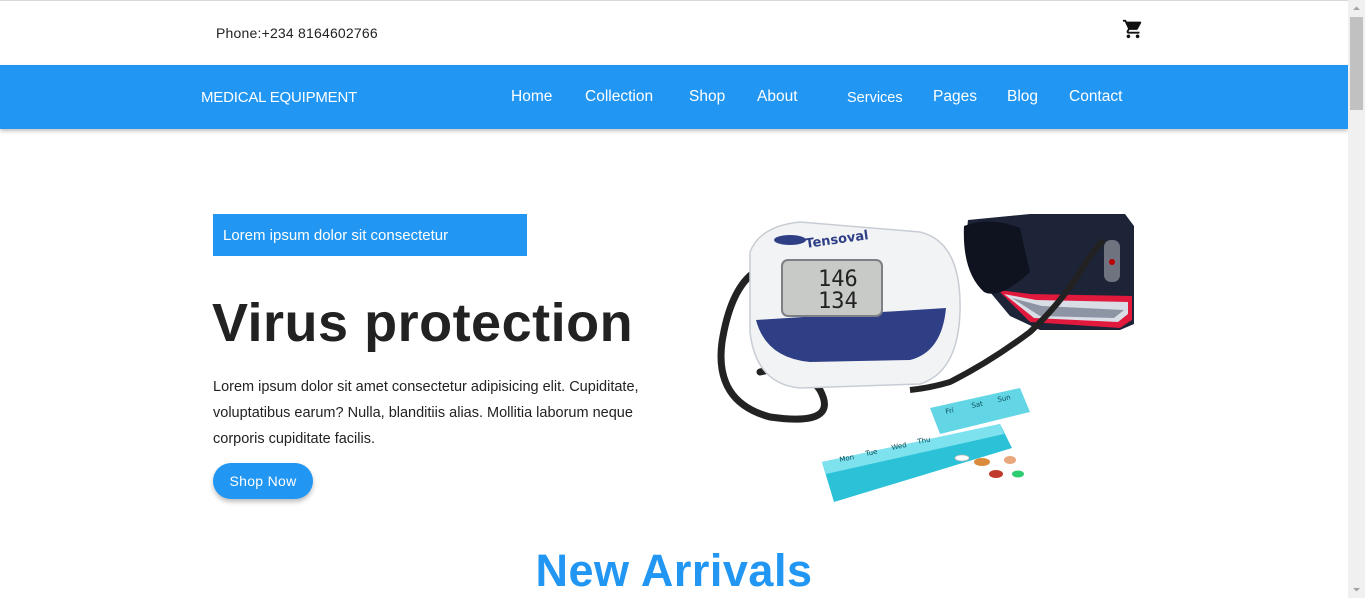 This screenshot has height=598, width=1365. What do you see at coordinates (370, 235) in the screenshot?
I see `hero-badge: Lorem ipsum dolor sit consectetur` at bounding box center [370, 235].